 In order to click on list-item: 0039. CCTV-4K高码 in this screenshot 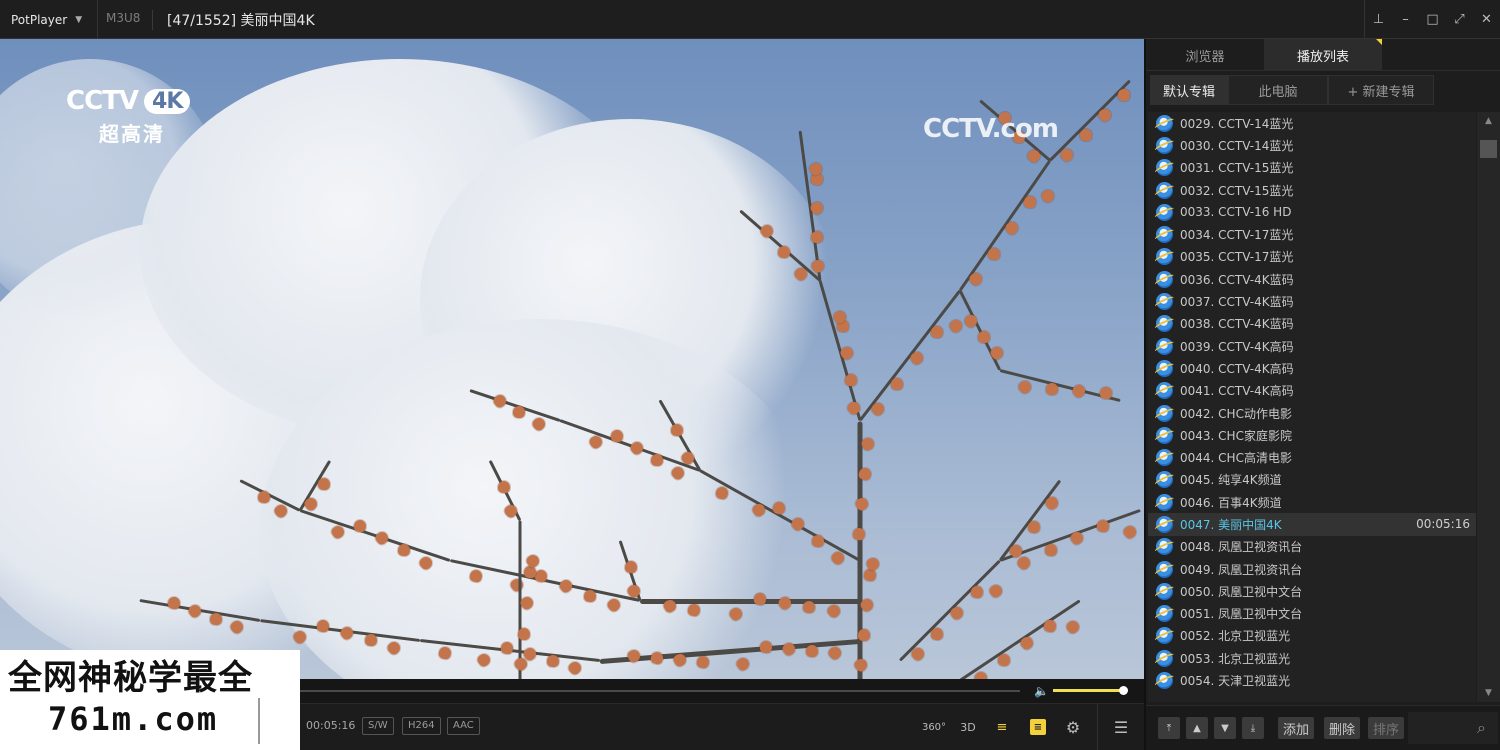, I will do `click(1312, 346)`.